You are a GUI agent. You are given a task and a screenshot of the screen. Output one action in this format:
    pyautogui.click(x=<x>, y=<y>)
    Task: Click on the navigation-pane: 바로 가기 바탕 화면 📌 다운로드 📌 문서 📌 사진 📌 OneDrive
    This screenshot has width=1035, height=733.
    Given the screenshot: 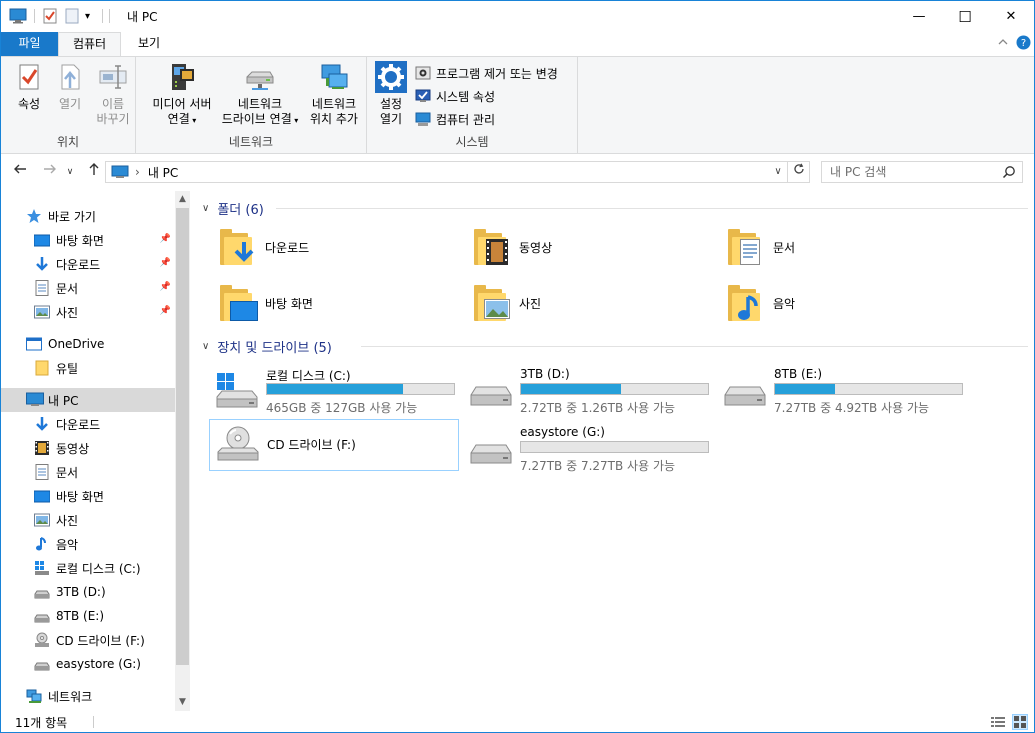 What is the action you would take?
    pyautogui.click(x=96, y=451)
    